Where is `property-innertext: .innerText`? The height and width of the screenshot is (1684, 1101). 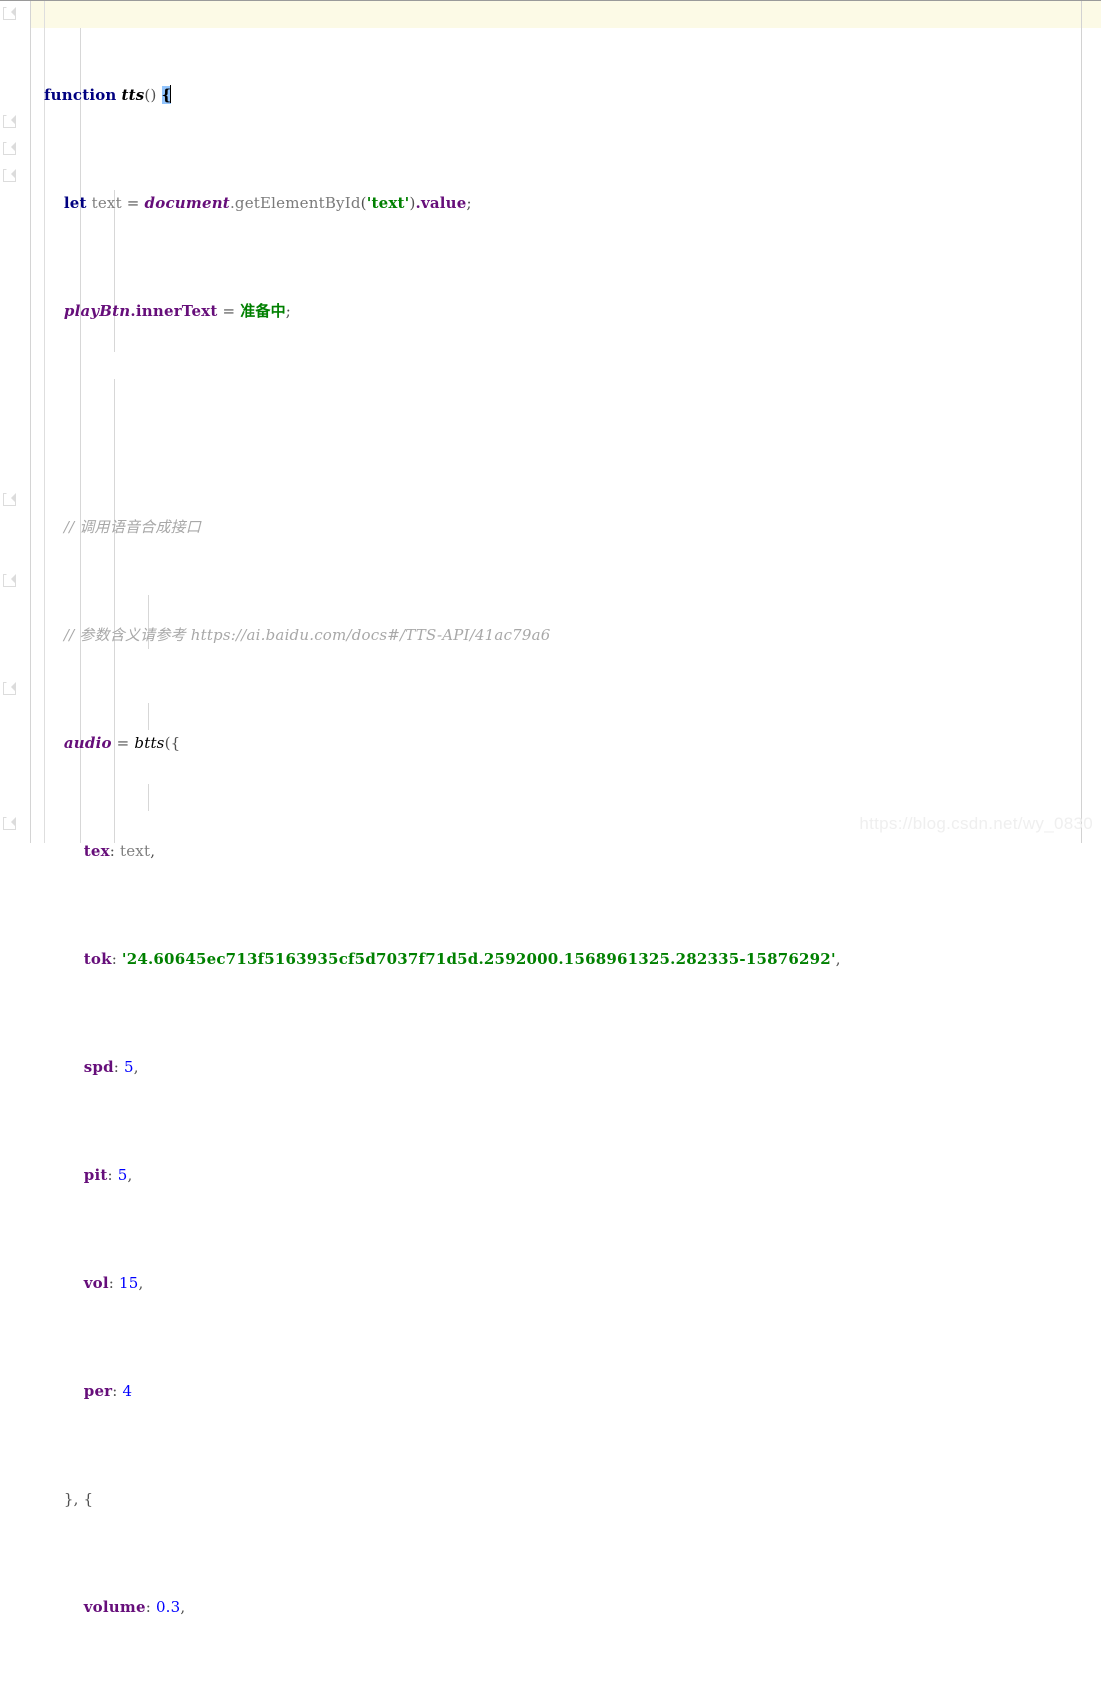
property-innertext: .innerText is located at coordinates (174, 311).